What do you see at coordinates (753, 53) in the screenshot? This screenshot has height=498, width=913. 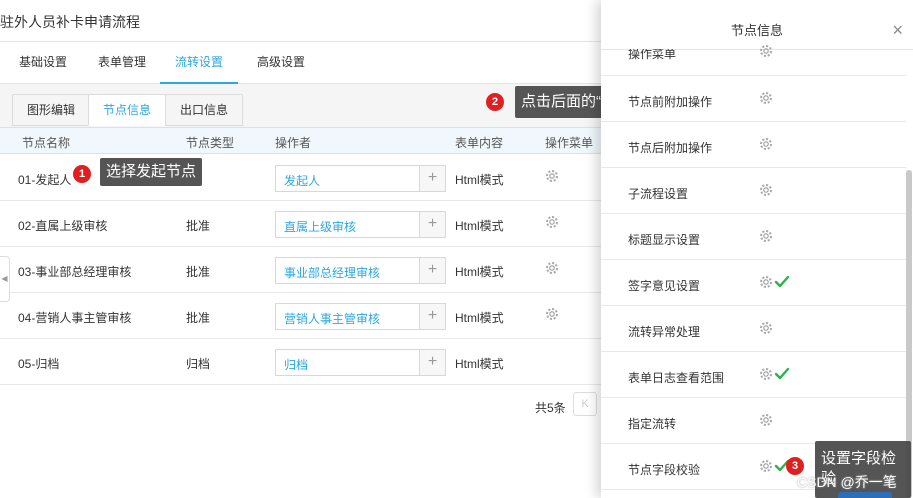 I see `drawer-item: 操作菜单` at bounding box center [753, 53].